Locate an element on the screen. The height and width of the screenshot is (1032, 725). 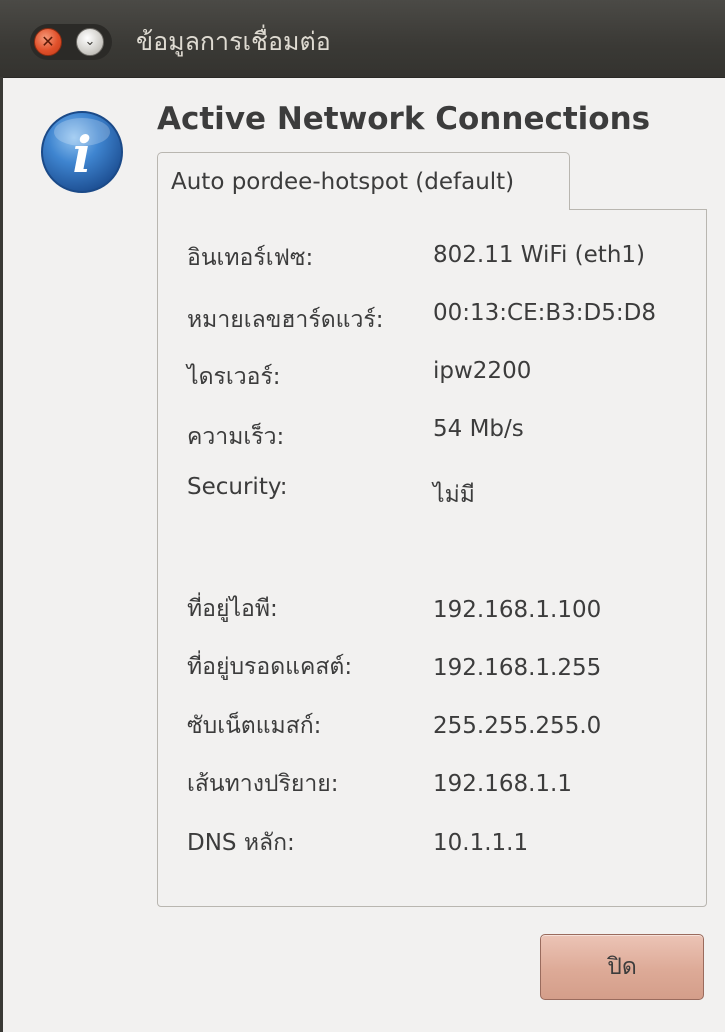
window-controls: ✕ ⌄ is located at coordinates (71, 42).